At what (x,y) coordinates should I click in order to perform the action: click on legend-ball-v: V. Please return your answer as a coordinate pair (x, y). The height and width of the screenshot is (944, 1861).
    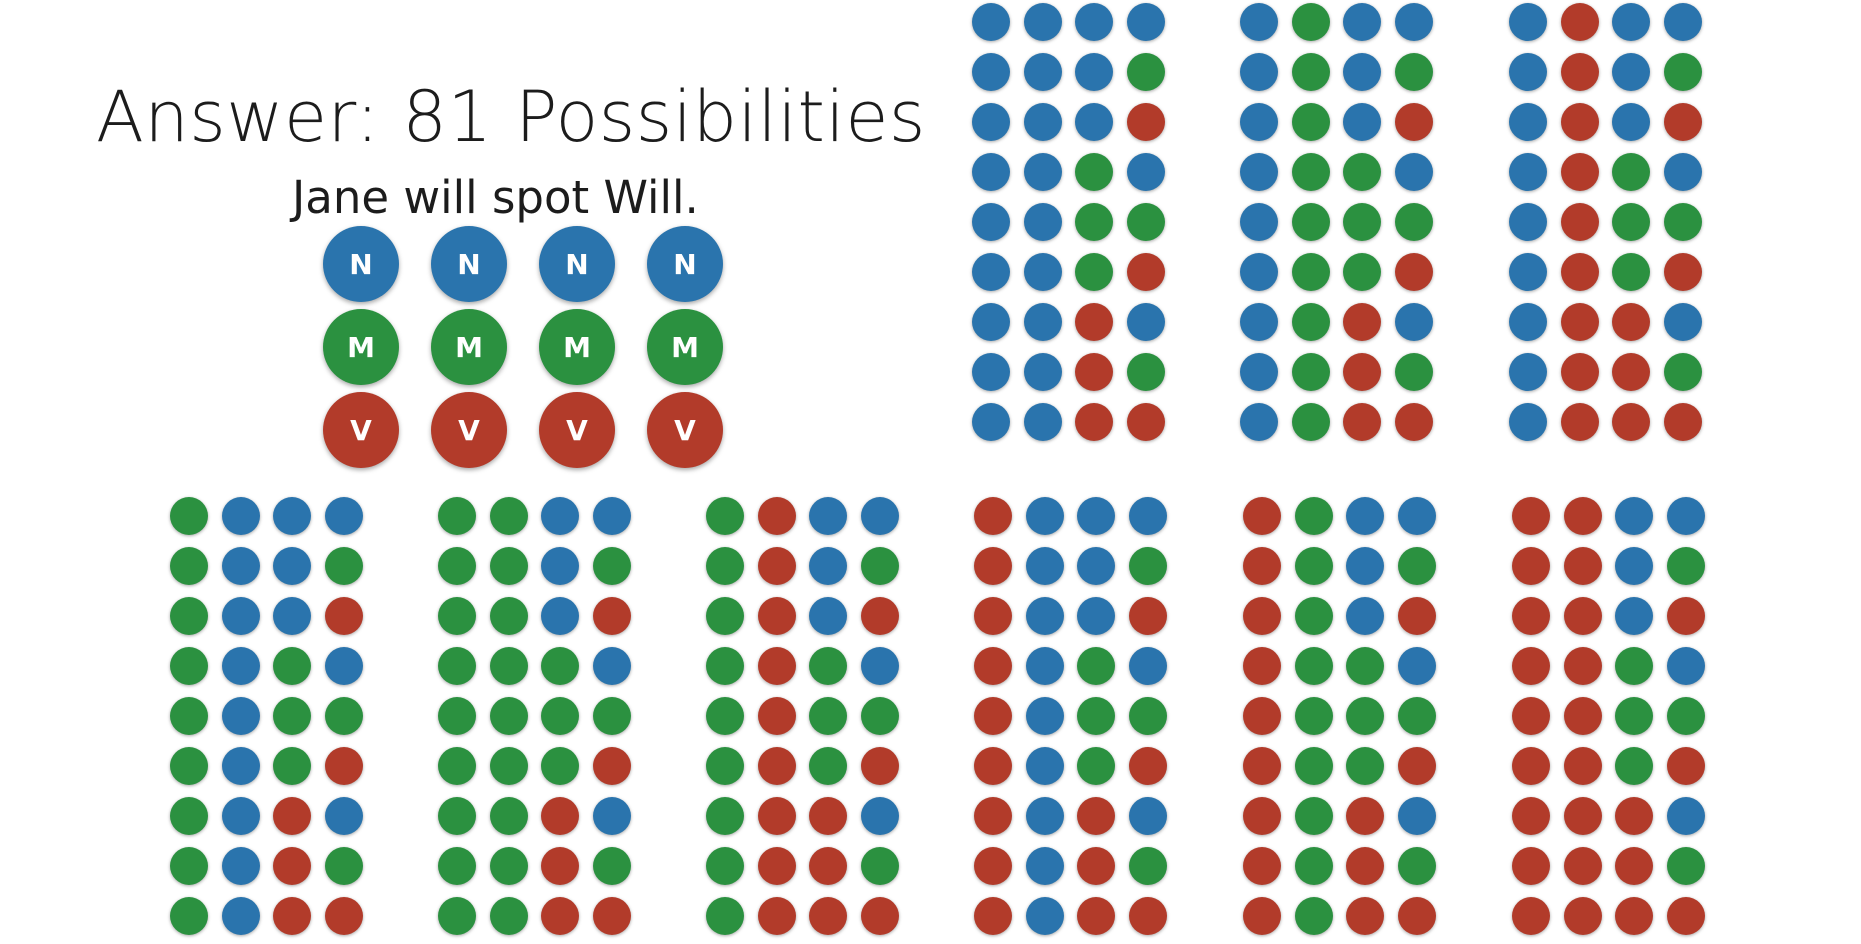
    Looking at the image, I should click on (685, 430).